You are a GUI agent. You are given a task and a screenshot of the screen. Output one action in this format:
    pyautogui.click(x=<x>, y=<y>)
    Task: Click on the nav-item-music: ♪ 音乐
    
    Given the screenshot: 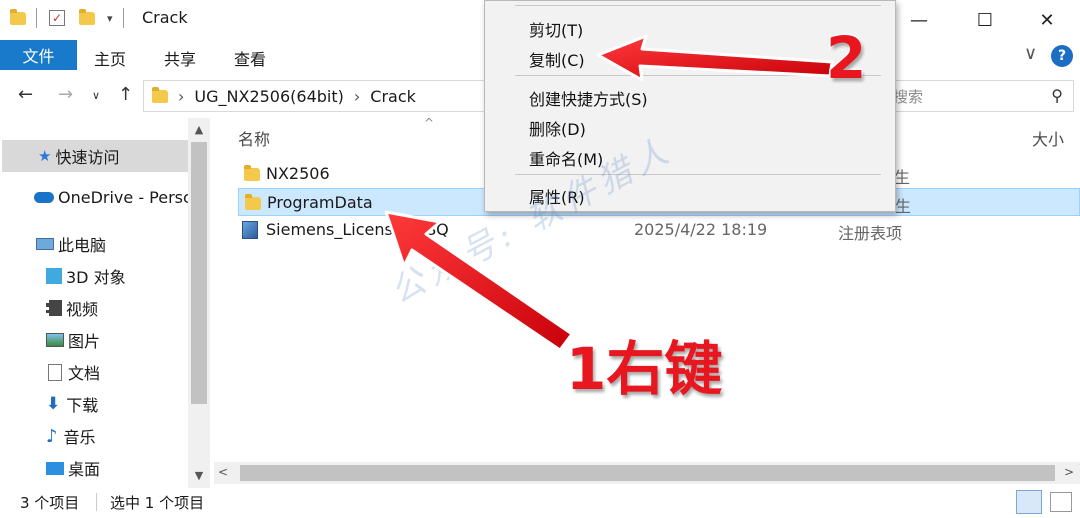 What is the action you would take?
    pyautogui.click(x=71, y=436)
    